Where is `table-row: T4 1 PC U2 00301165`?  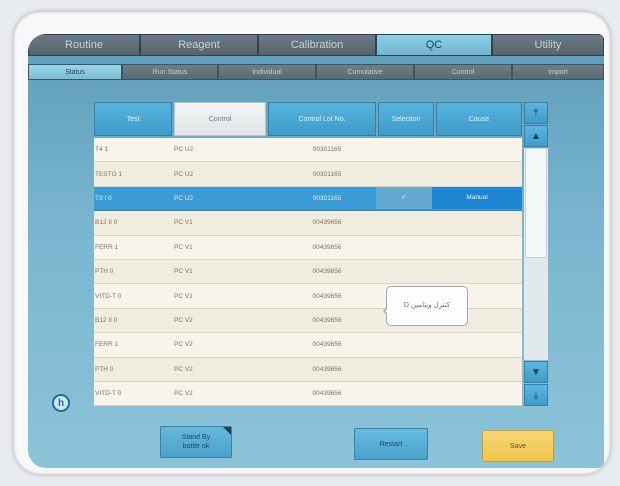 table-row: T4 1 PC U2 00301165 is located at coordinates (308, 150).